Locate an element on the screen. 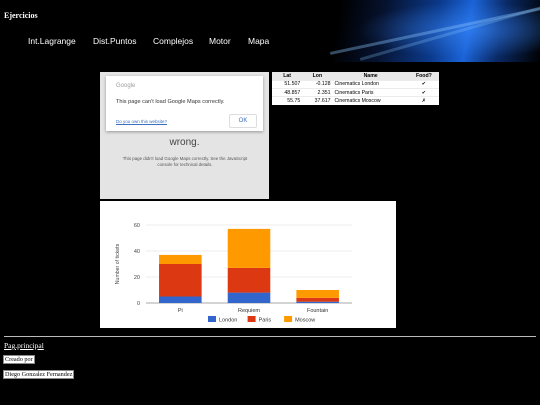 The width and height of the screenshot is (540, 405). nav-item-complejos: Complejos is located at coordinates (173, 41).